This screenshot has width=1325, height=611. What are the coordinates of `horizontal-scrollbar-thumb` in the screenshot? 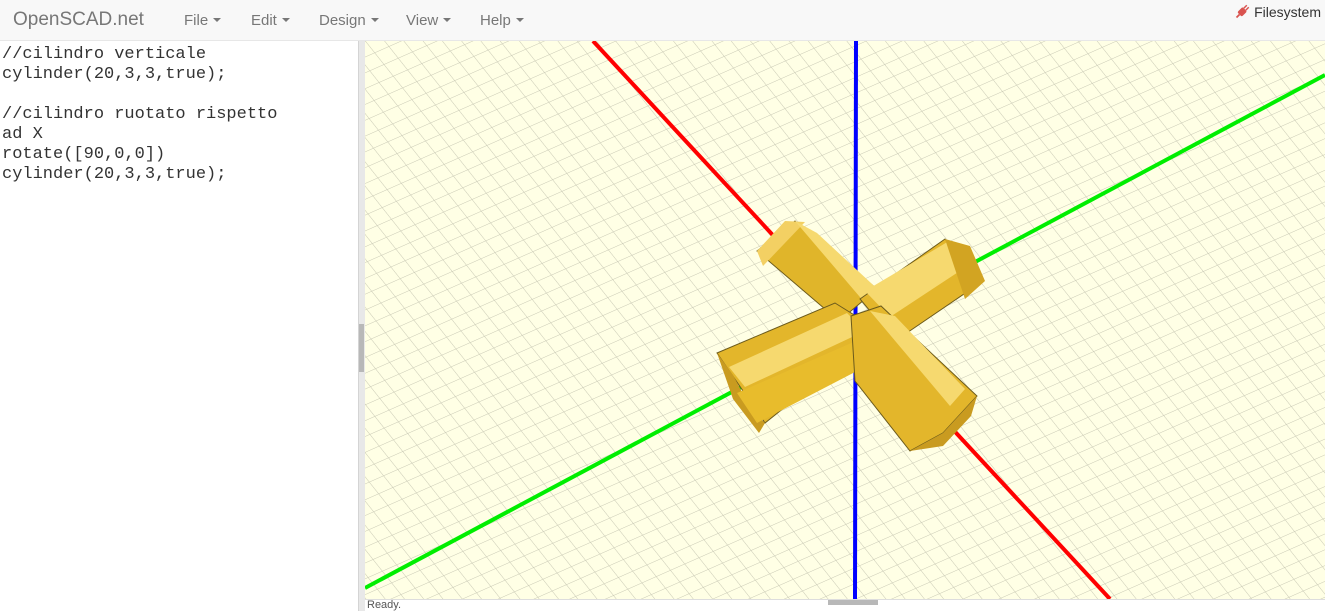 It's located at (853, 602).